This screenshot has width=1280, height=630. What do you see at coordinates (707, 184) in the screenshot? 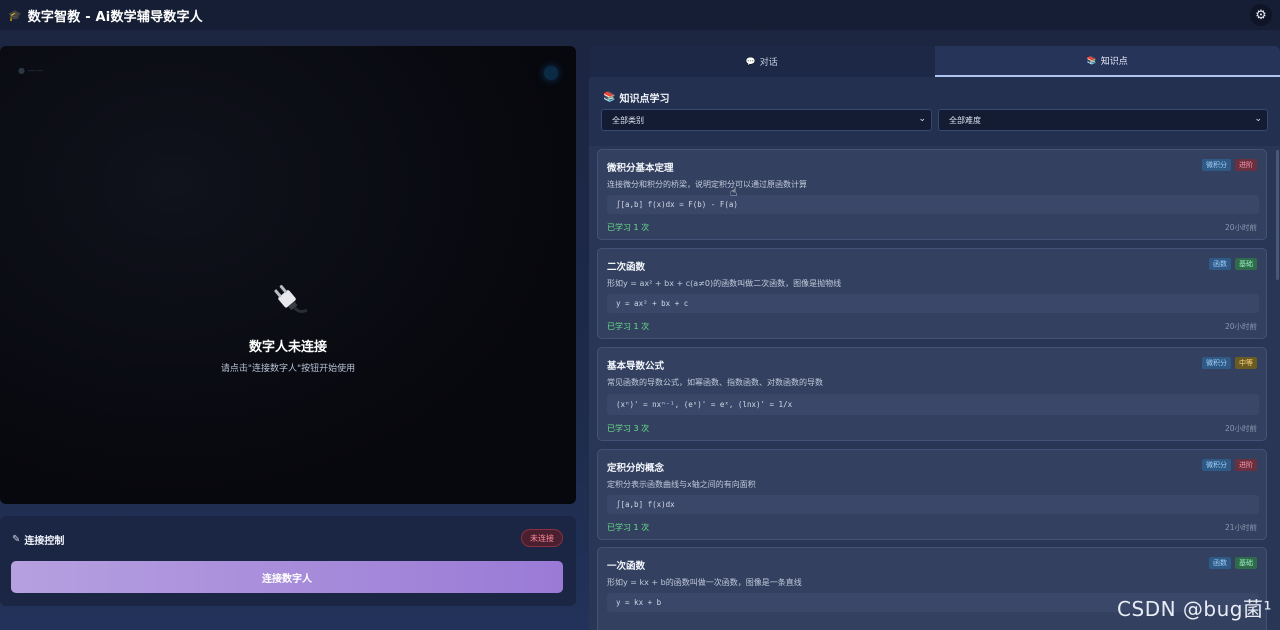
I see `card-description: 连接微分和积分的桥梁，说明定积分可以通过原函数计算` at bounding box center [707, 184].